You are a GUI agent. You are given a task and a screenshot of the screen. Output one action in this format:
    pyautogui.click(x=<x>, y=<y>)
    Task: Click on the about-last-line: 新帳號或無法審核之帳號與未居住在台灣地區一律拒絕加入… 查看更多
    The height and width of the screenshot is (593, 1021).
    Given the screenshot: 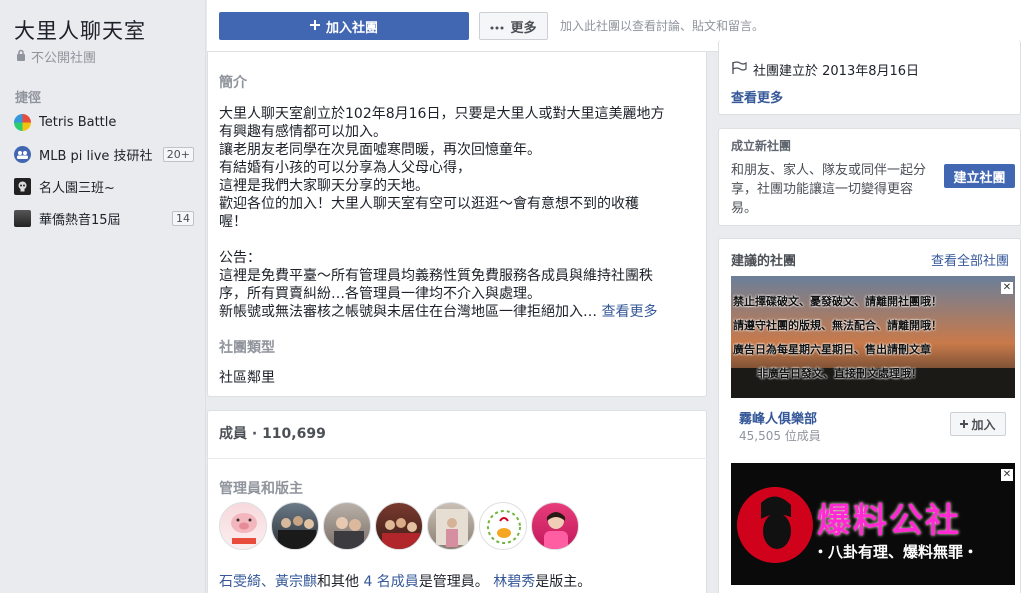 What is the action you would take?
    pyautogui.click(x=458, y=312)
    